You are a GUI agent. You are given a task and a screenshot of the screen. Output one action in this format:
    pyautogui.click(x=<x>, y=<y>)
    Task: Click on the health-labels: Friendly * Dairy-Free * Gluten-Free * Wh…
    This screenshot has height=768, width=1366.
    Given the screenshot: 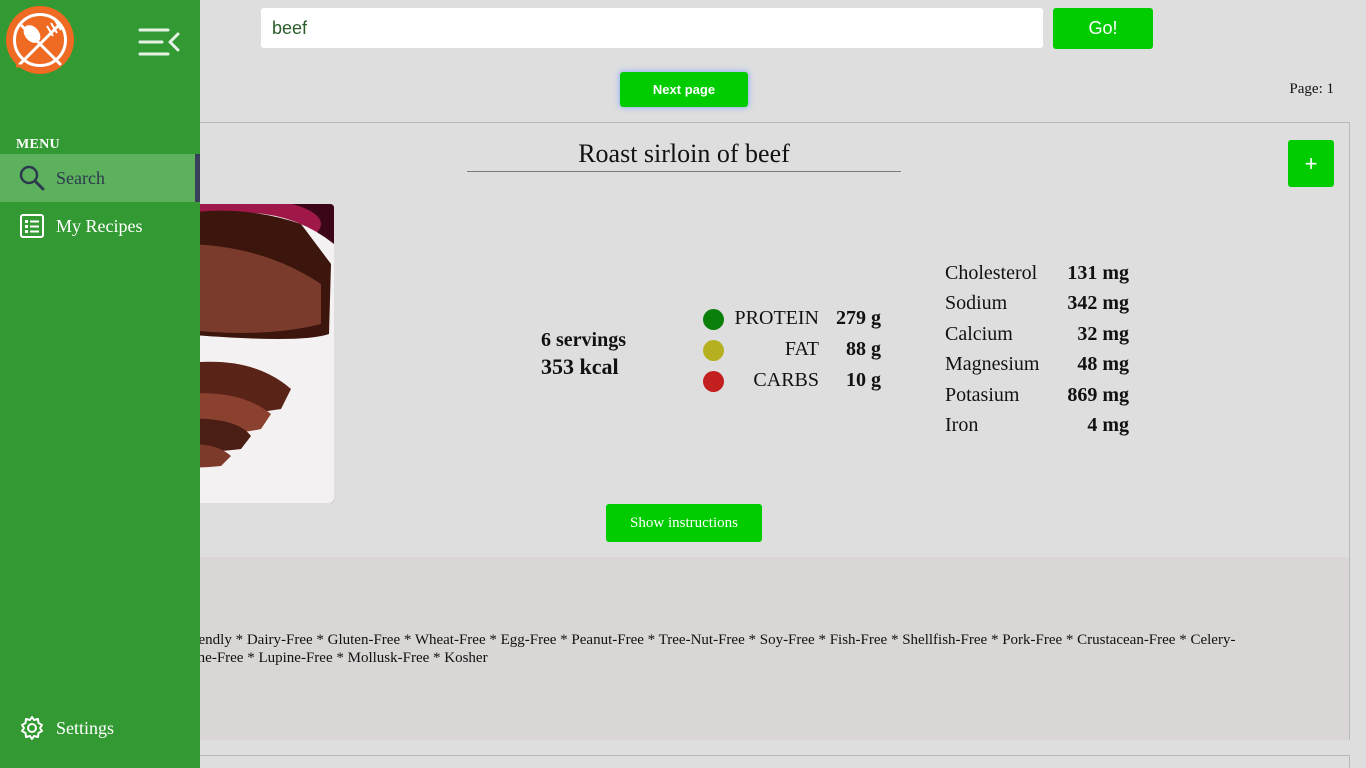 What is the action you would take?
    pyautogui.click(x=758, y=649)
    